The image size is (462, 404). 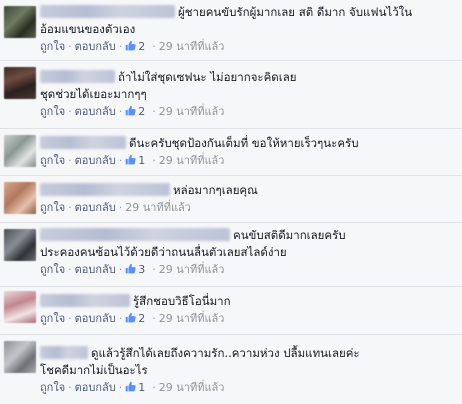 I want to click on comment-text: รู้สึกชอบวิธีโอนี่มาก, so click(x=182, y=301).